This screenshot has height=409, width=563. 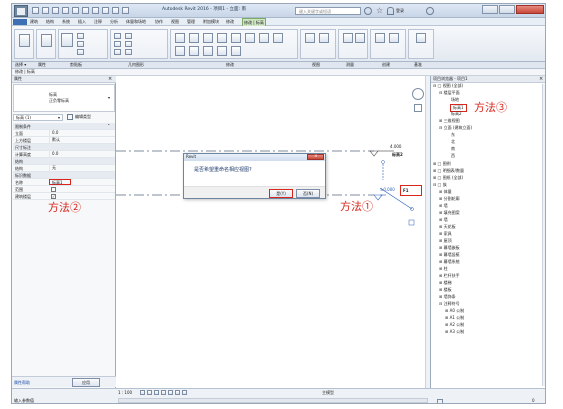 I want to click on paste-icon, so click(x=67, y=40).